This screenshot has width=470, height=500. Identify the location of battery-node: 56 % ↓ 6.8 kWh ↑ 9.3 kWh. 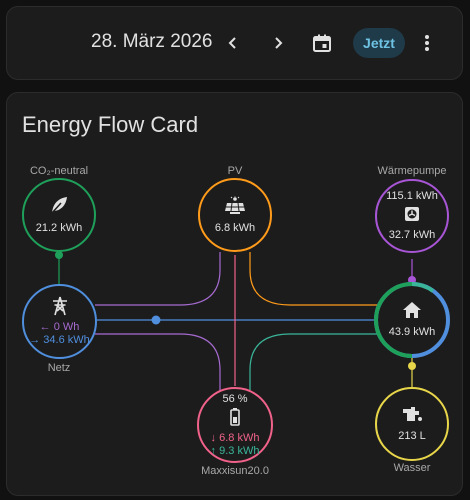
(235, 425).